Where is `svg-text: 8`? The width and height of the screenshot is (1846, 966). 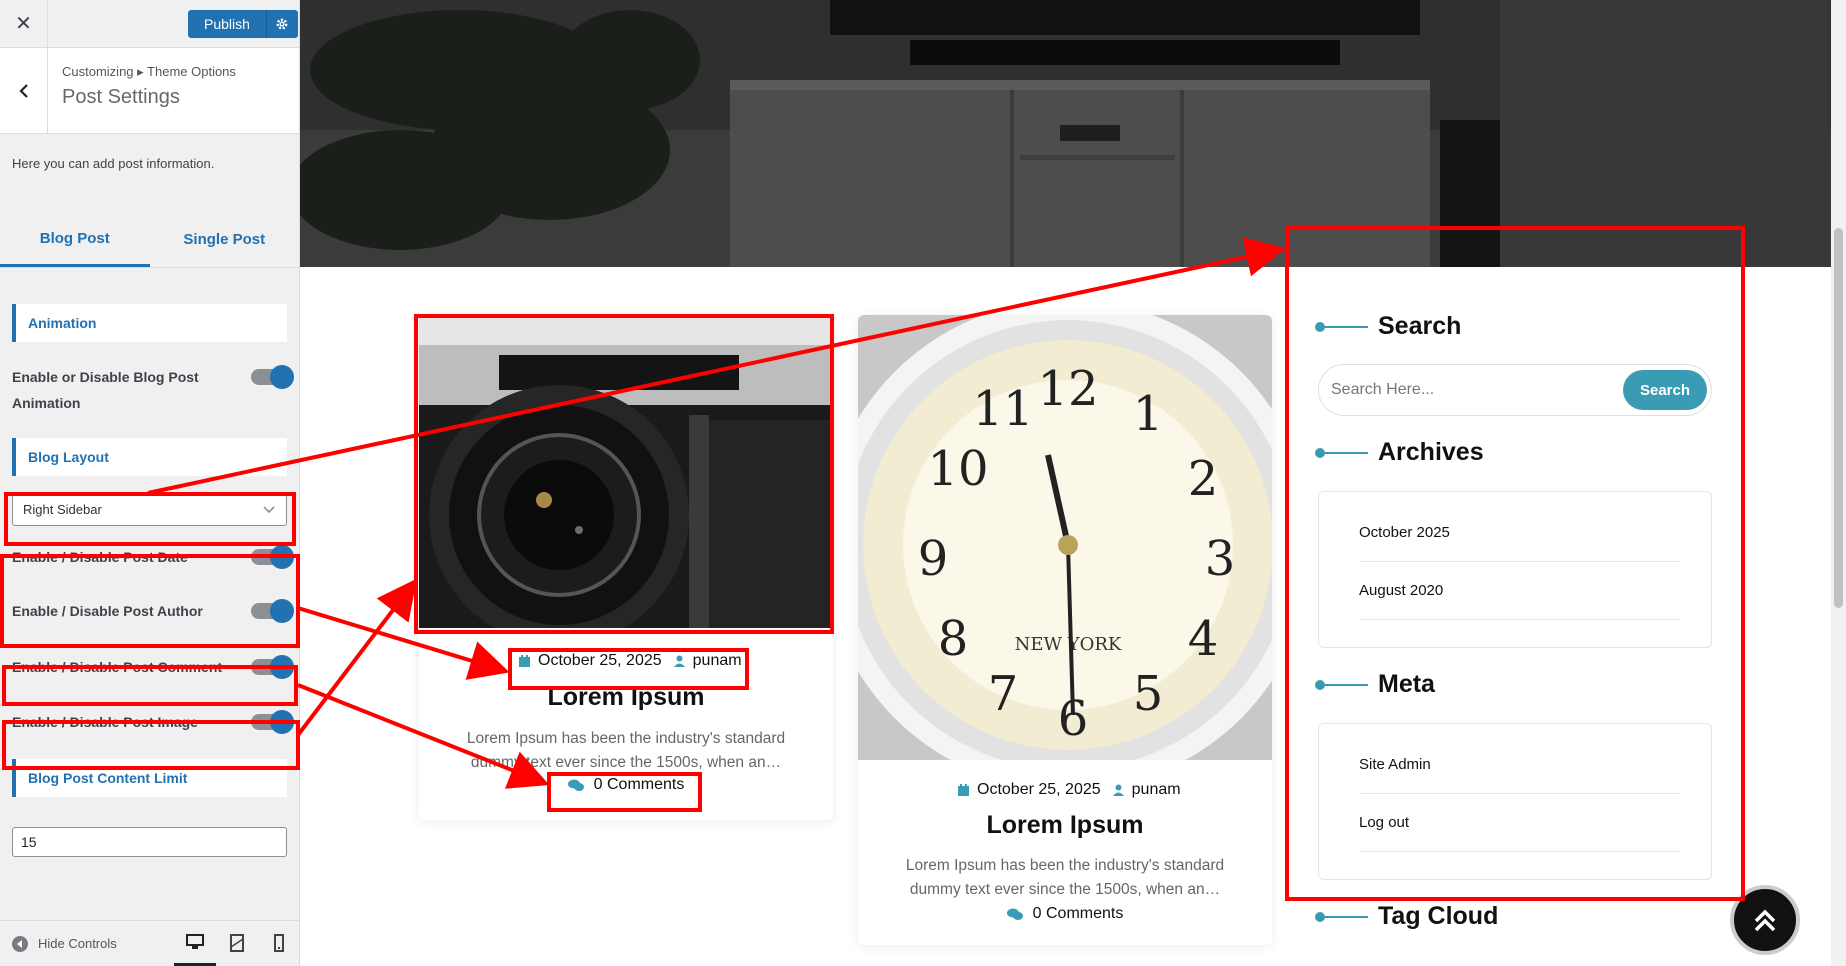 svg-text: 8 is located at coordinates (953, 639).